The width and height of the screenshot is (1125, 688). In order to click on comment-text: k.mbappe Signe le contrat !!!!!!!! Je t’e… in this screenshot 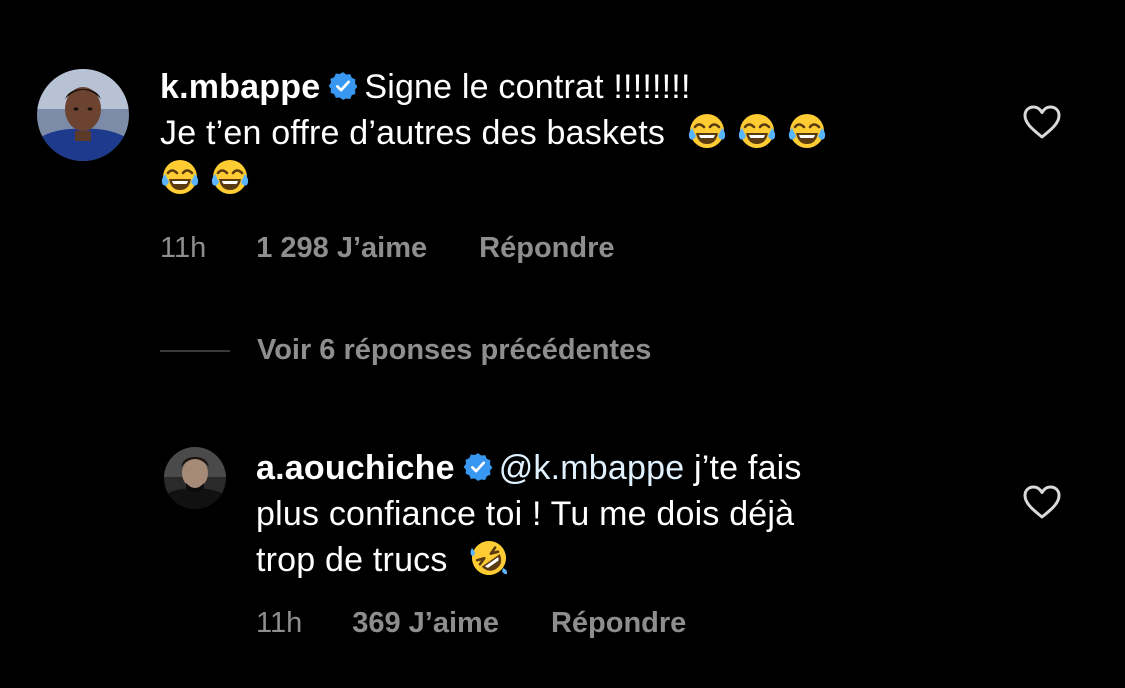, I will do `click(570, 133)`.